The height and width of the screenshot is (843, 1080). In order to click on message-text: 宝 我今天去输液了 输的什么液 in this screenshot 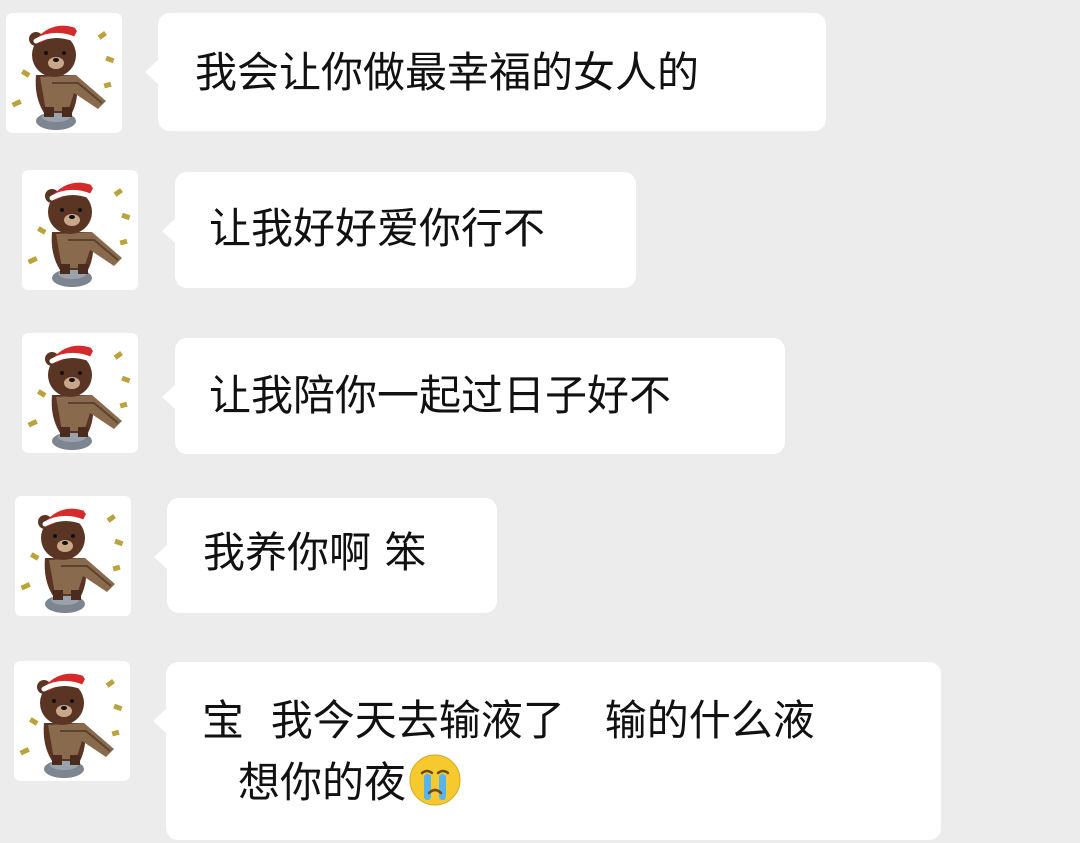, I will do `click(508, 720)`.